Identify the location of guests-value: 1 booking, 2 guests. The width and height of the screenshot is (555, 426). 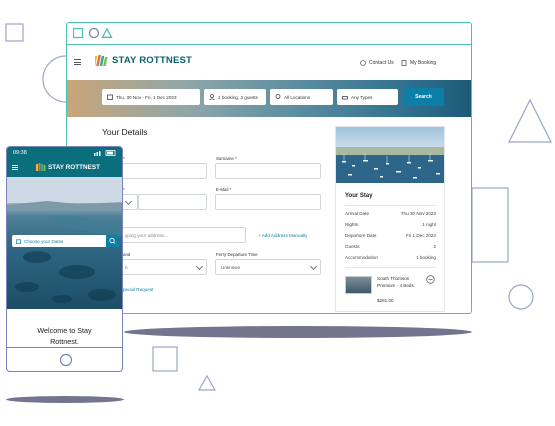
(238, 97).